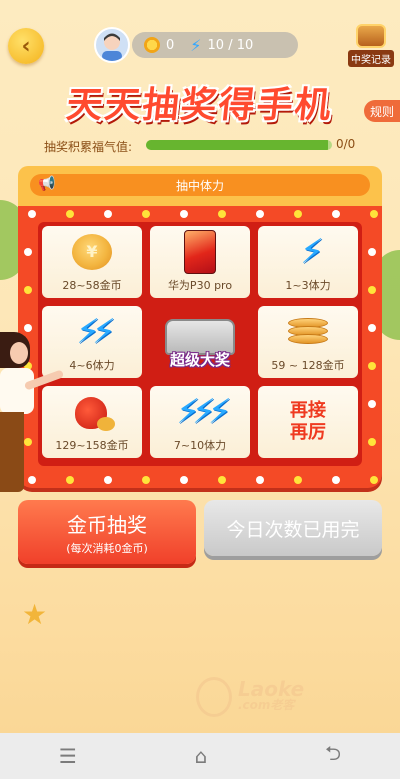  I want to click on prize-label: 129~158金币, so click(92, 445).